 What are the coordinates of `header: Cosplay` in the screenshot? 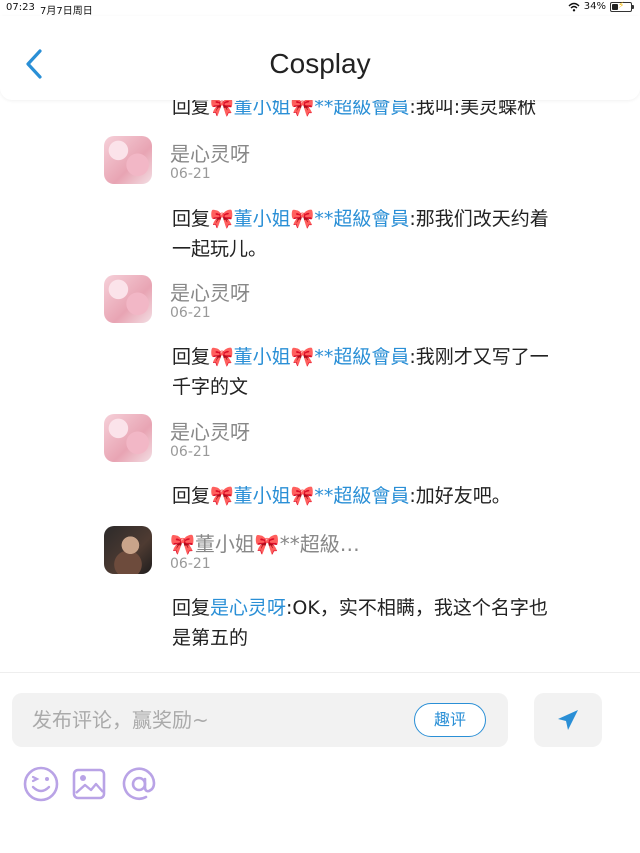 It's located at (320, 58).